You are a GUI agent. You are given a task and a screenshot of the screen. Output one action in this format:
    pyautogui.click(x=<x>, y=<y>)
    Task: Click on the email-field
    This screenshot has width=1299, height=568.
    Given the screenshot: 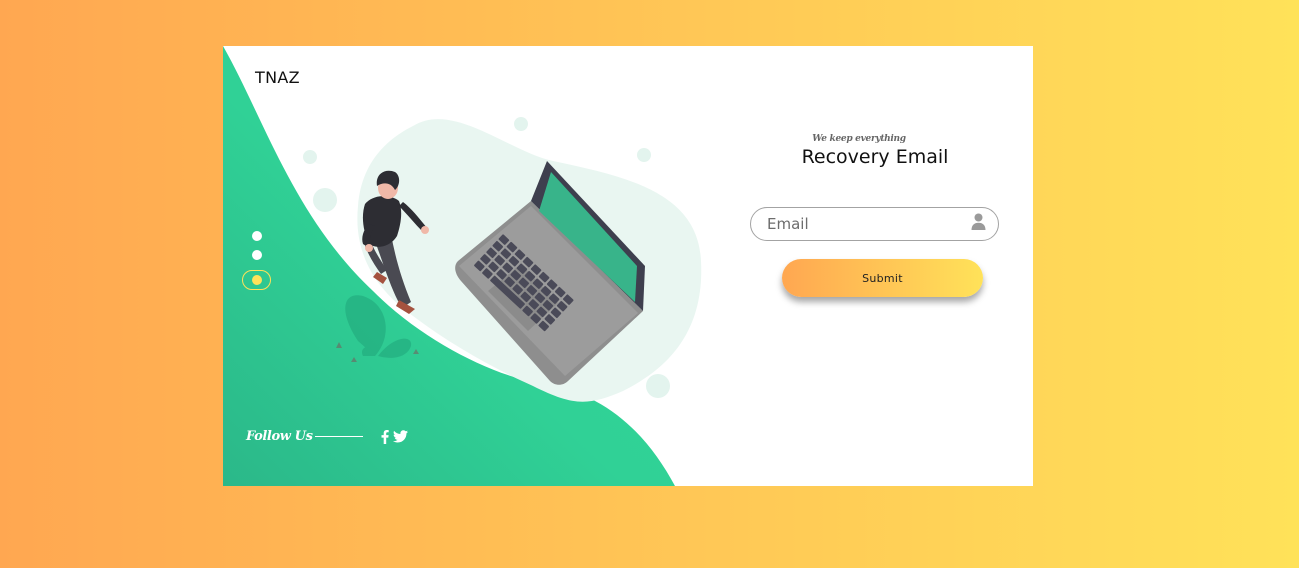 What is the action you would take?
    pyautogui.click(x=874, y=224)
    